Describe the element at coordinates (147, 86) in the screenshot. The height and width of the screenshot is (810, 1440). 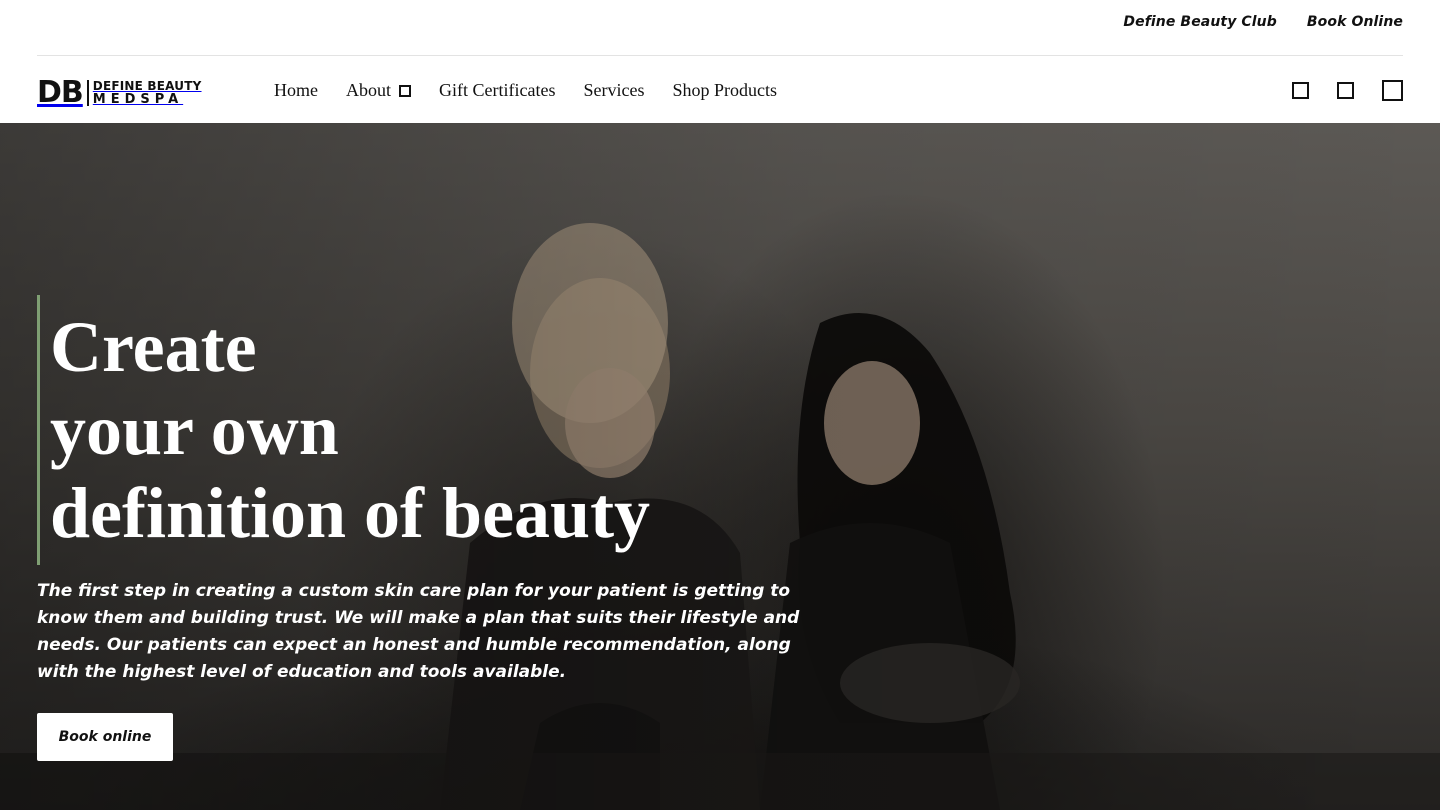
I see `logo-line1: DEFINE BEAUTY` at that location.